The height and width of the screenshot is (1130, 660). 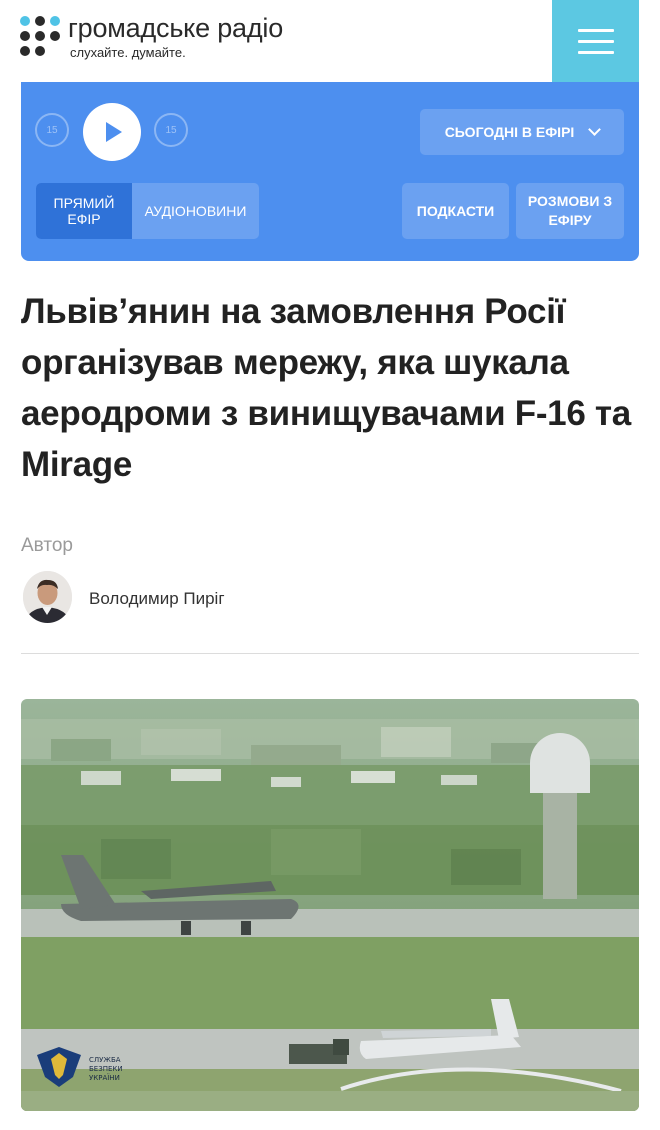 I want to click on sbu-logo-line-3: УКРАЇНИ, so click(x=104, y=1077).